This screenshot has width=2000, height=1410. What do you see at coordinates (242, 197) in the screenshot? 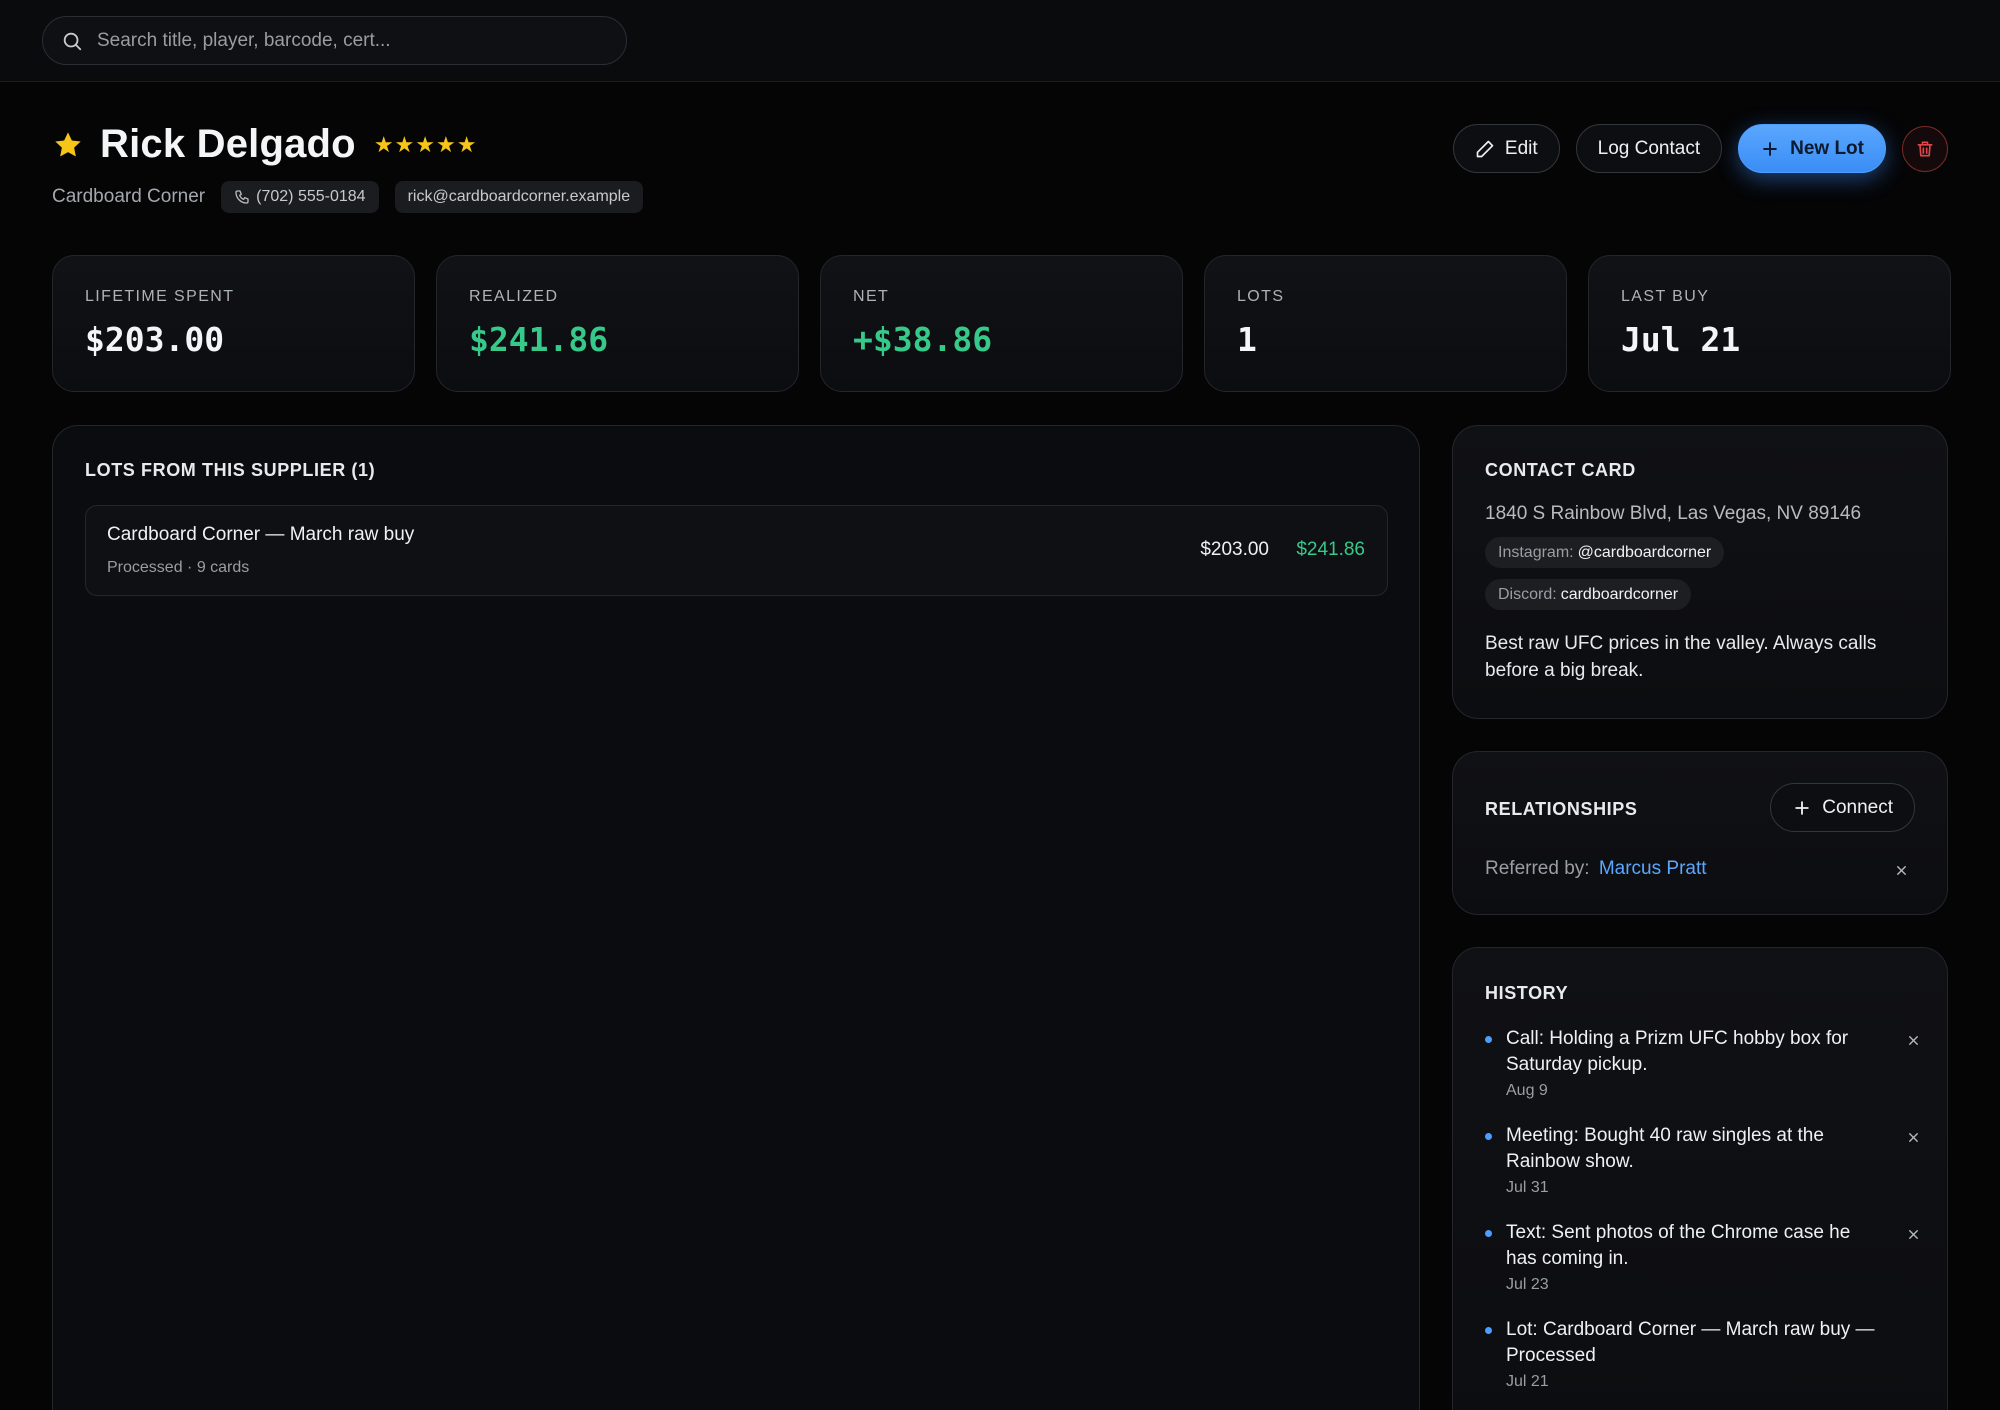
I see `phone-icon` at bounding box center [242, 197].